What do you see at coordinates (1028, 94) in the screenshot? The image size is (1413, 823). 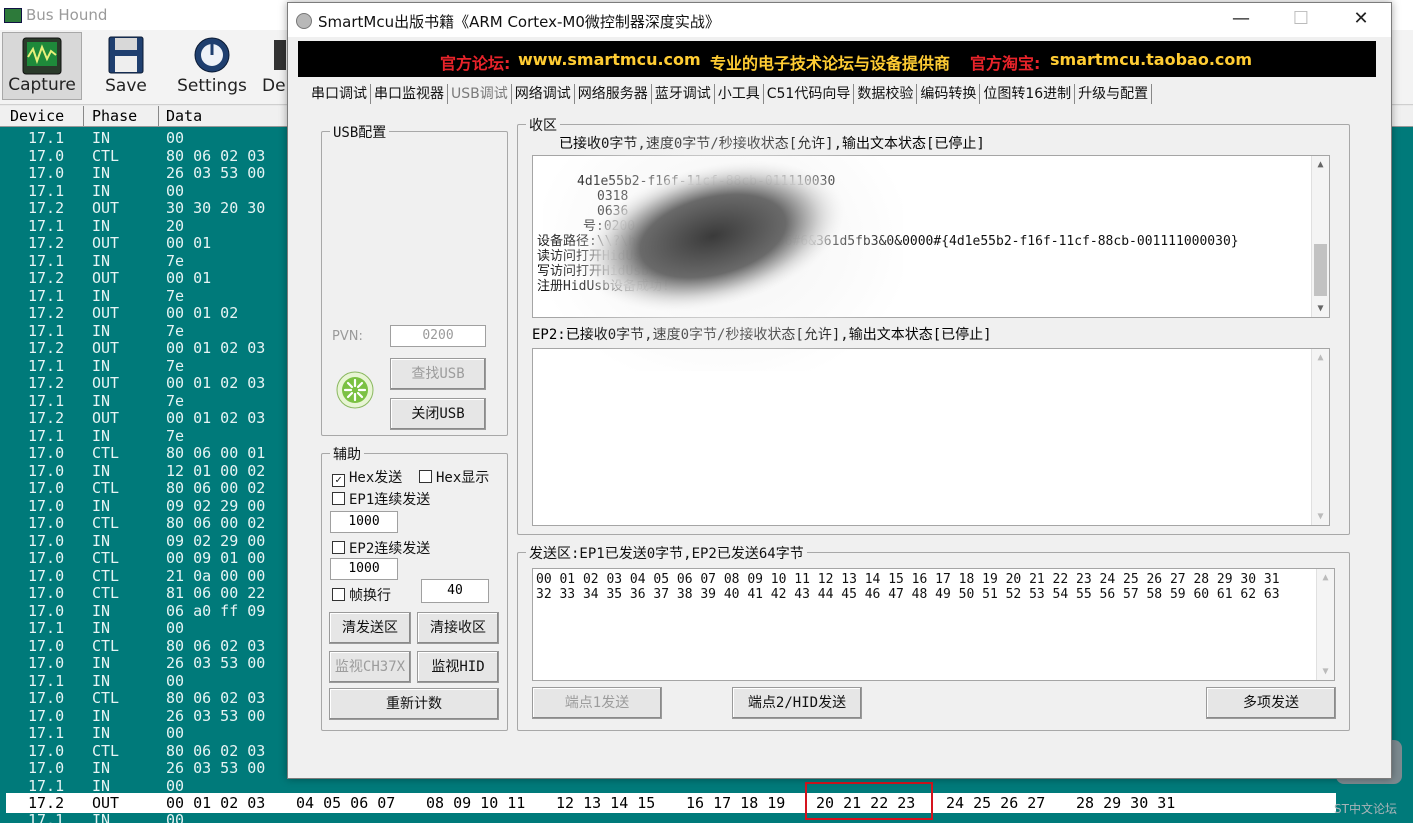 I see `tab-10: 位图转16进制` at bounding box center [1028, 94].